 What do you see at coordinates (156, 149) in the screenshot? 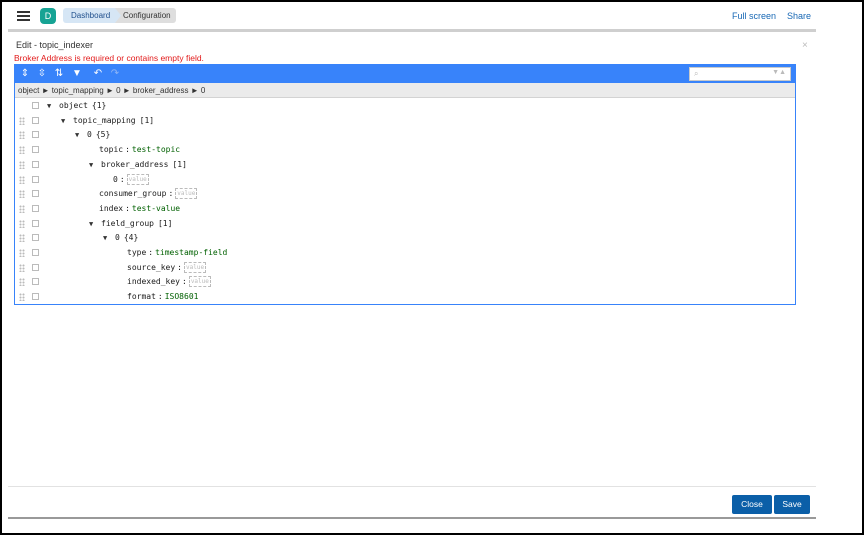
I see `field-value: test-topic` at bounding box center [156, 149].